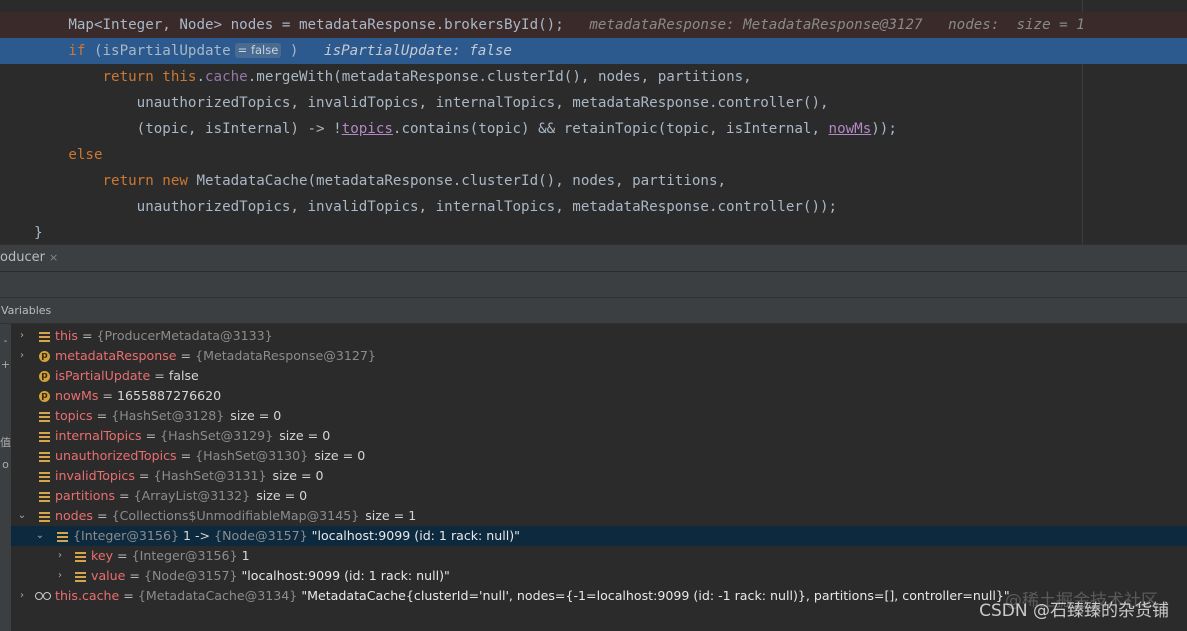 This screenshot has width=1187, height=631. Describe the element at coordinates (599, 436) in the screenshot. I see `variable-row: internalTopics = {HashSet@3129} size = 0` at that location.